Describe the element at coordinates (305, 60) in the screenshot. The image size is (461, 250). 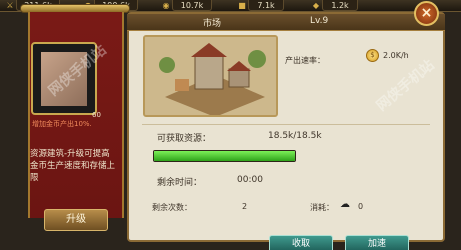
I see `production-rate-label: 产出速率：` at that location.